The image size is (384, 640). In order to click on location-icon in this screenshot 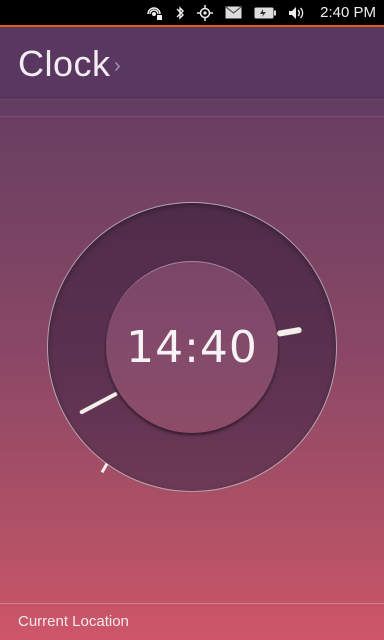, I will do `click(205, 12)`.